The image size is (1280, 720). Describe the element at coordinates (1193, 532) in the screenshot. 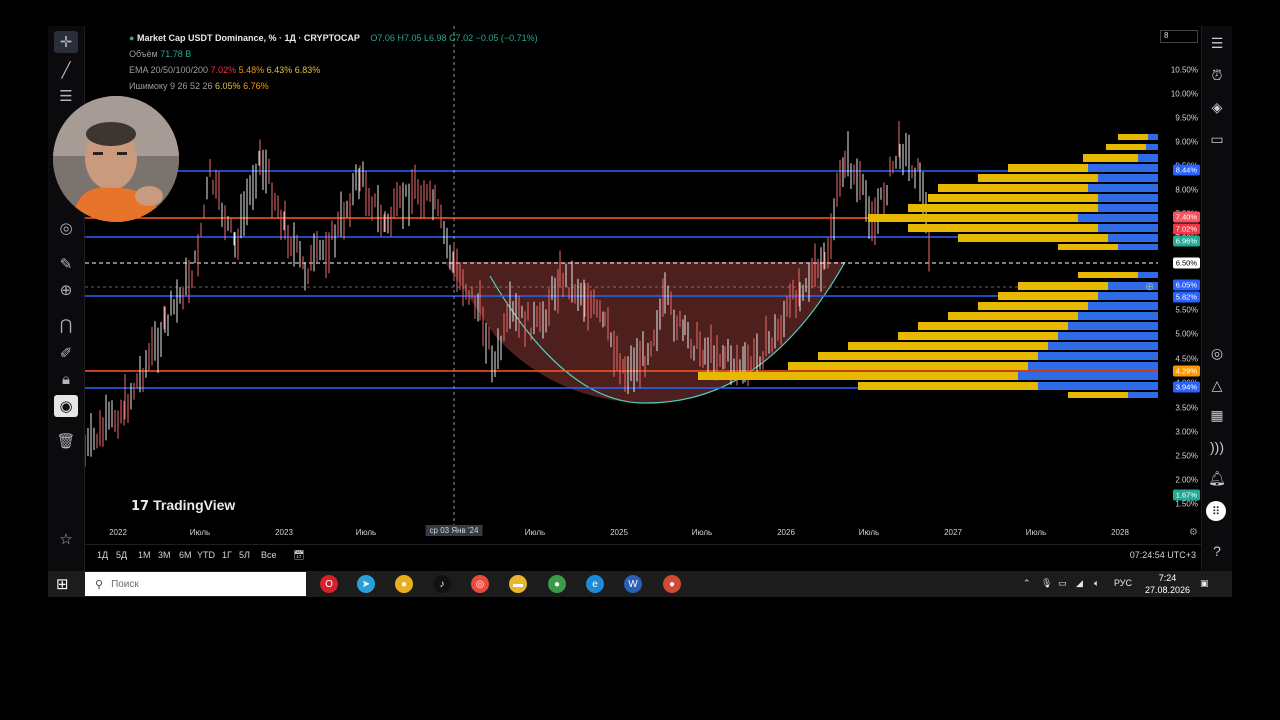

I see `axis-settings-icon: ⚙` at that location.